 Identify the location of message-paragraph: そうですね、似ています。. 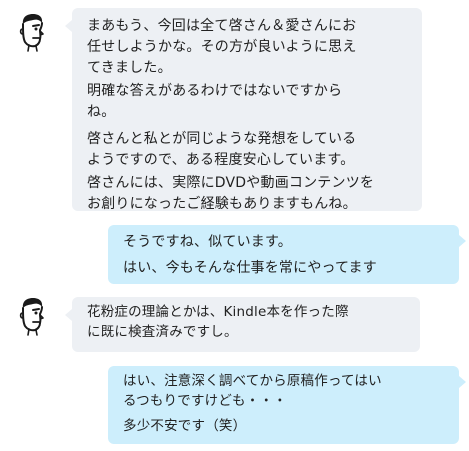
(207, 242).